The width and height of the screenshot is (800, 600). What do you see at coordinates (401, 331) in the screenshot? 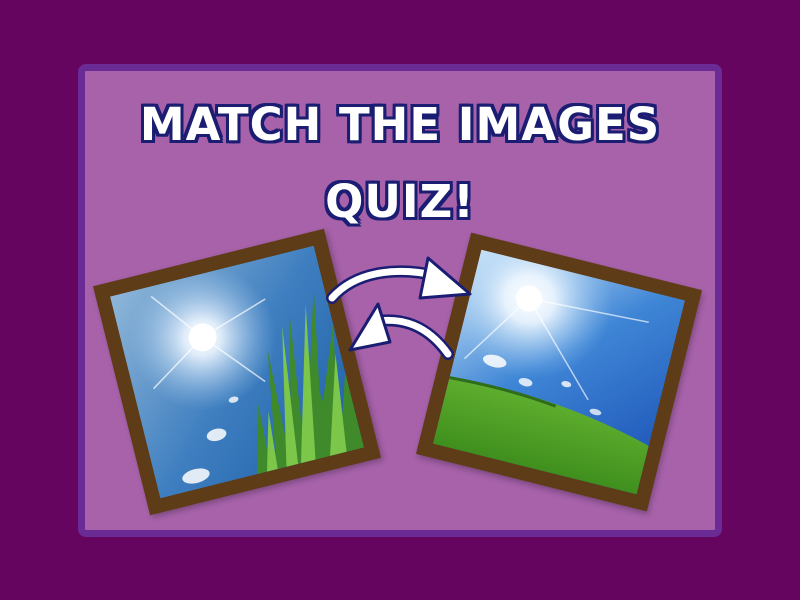
I see `arrow-left-icon` at bounding box center [401, 331].